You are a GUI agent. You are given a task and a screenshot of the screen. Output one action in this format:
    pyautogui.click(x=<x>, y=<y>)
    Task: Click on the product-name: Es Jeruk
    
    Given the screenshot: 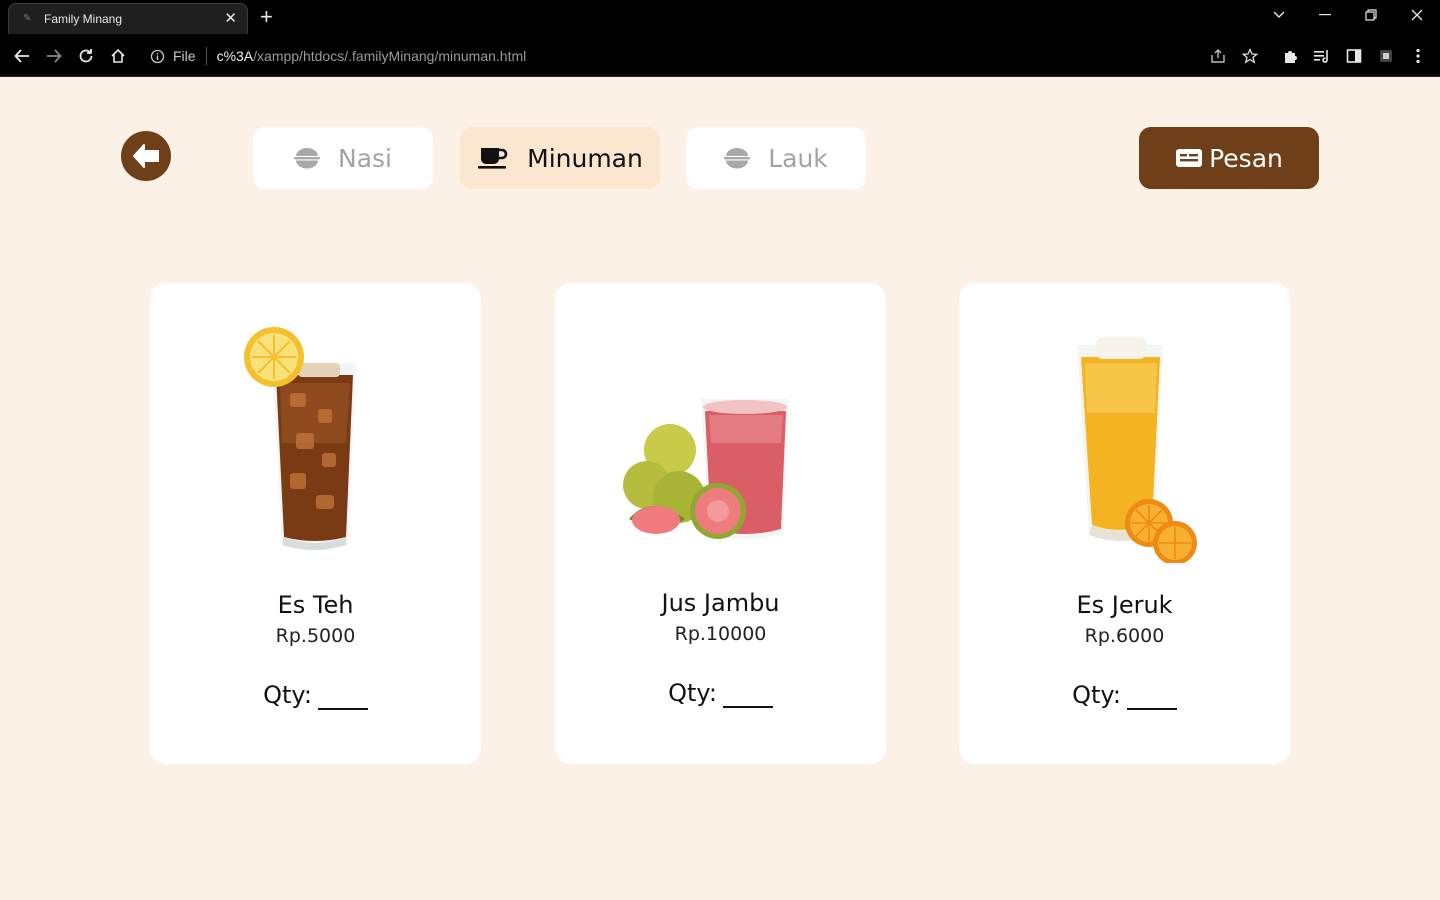 What is the action you would take?
    pyautogui.click(x=1124, y=605)
    